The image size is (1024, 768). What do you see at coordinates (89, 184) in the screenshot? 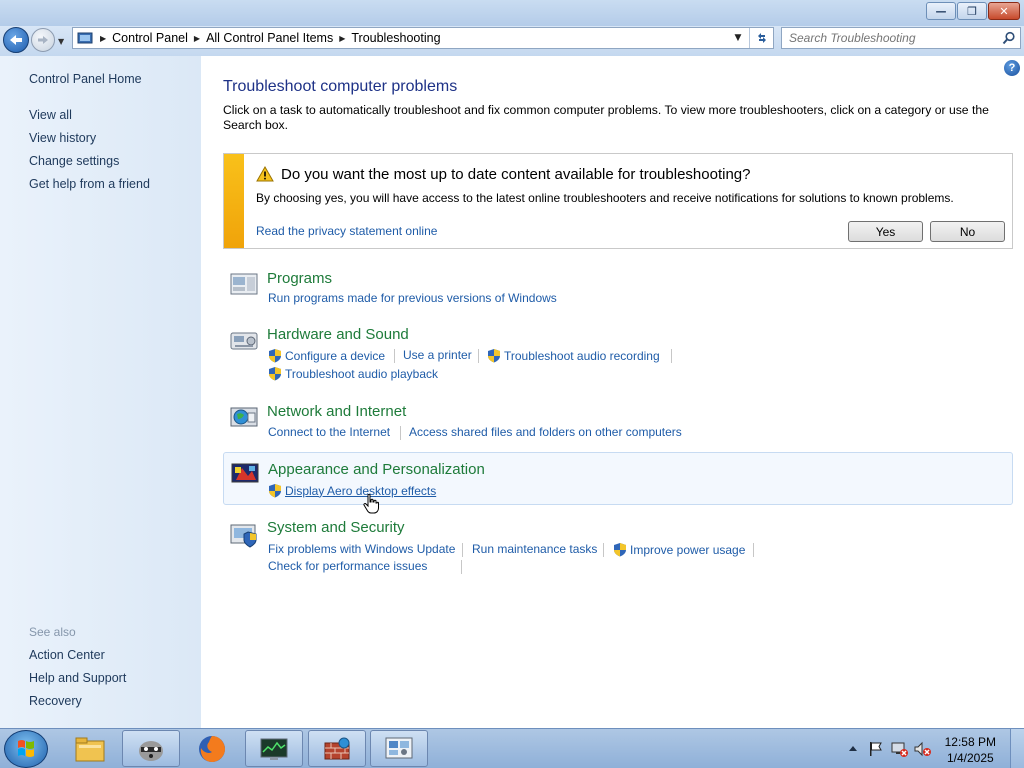
I see `sidebar-item-get-help: Get help from a friend` at bounding box center [89, 184].